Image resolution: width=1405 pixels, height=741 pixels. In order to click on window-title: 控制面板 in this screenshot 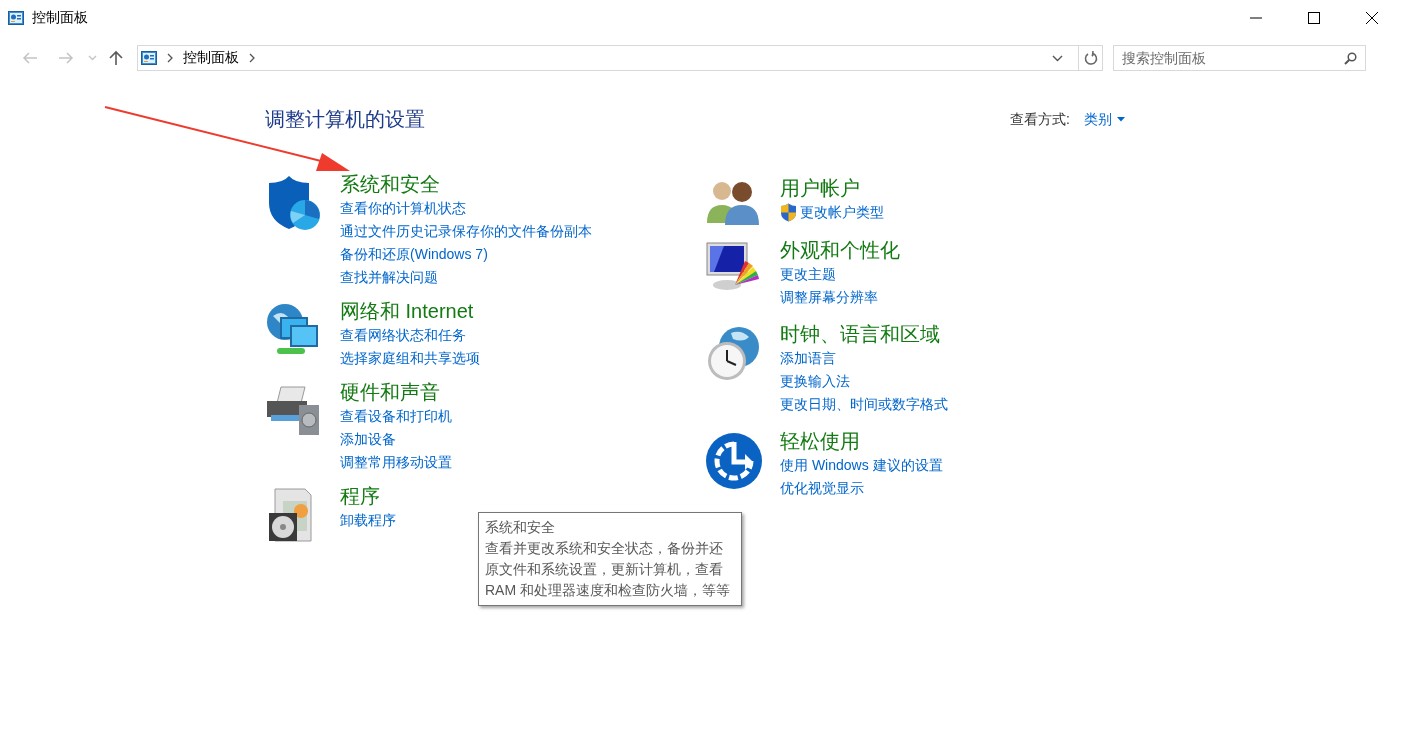, I will do `click(60, 18)`.